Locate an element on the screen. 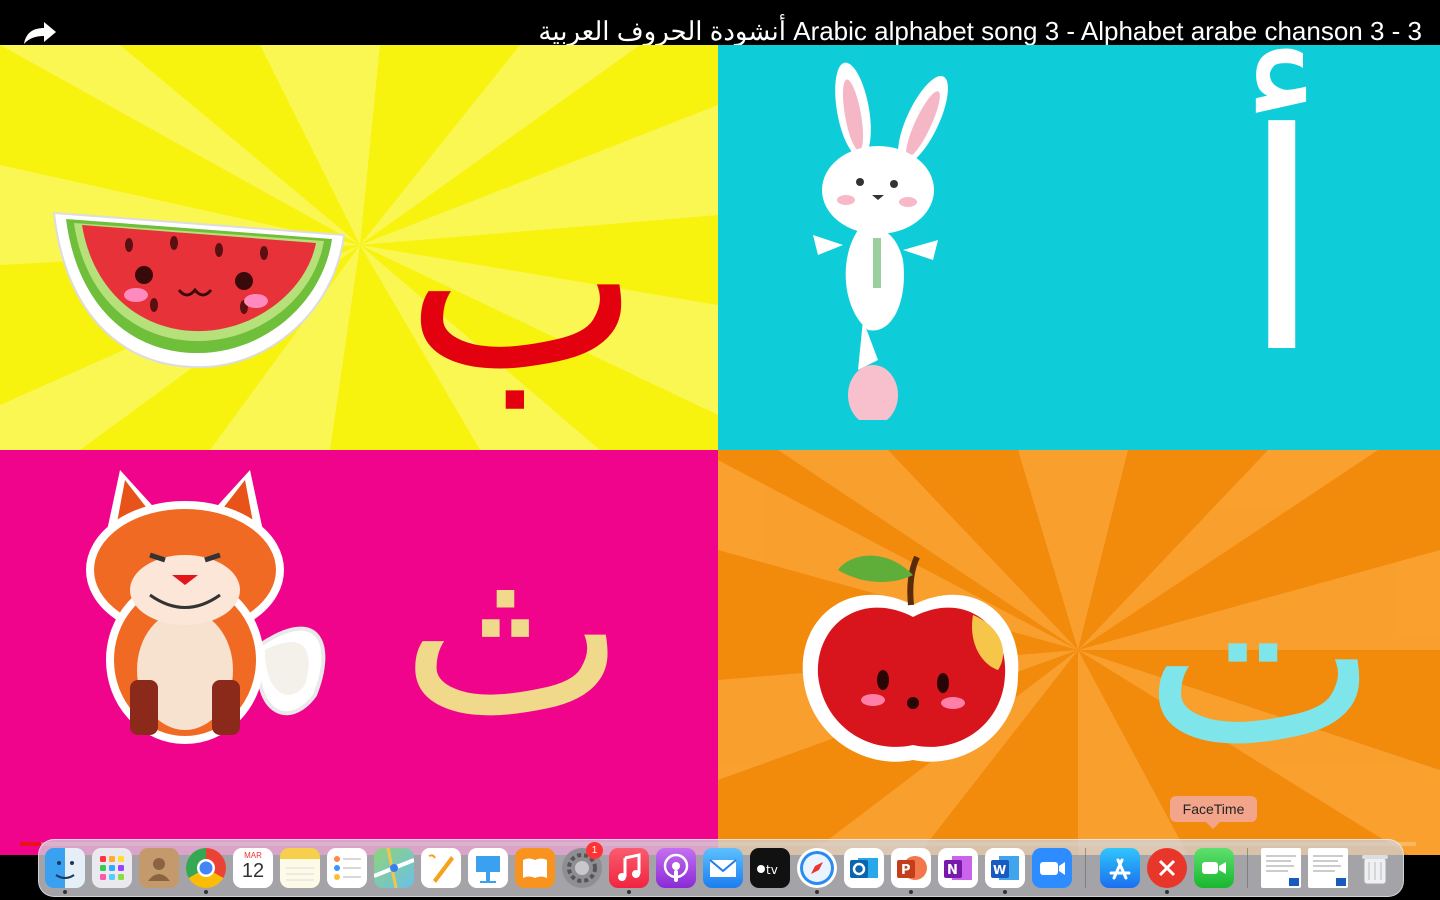 The height and width of the screenshot is (900, 1440). powerpoint-icon: P is located at coordinates (911, 868).